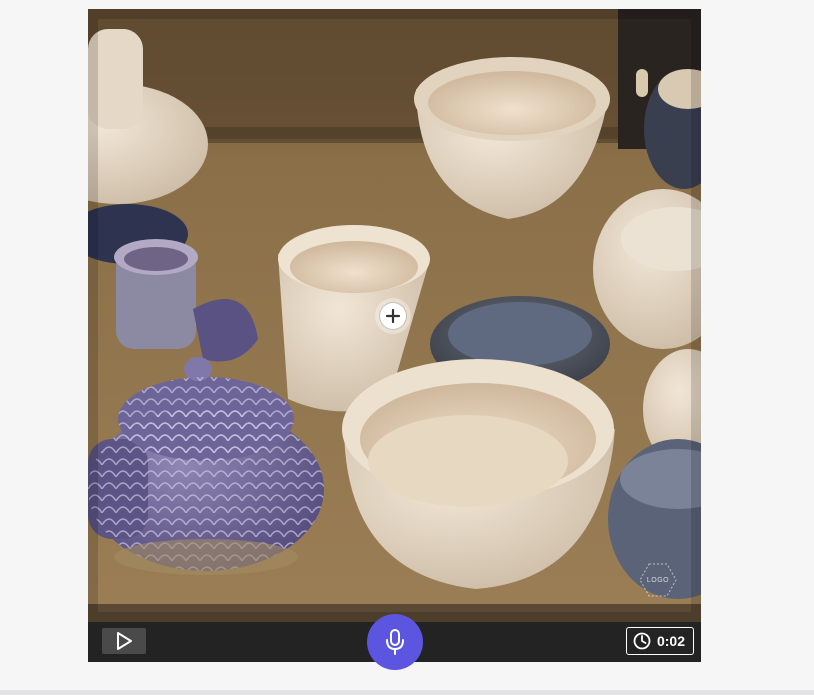 The height and width of the screenshot is (695, 814). Describe the element at coordinates (670, 641) in the screenshot. I see `timer-value: 0:02` at that location.